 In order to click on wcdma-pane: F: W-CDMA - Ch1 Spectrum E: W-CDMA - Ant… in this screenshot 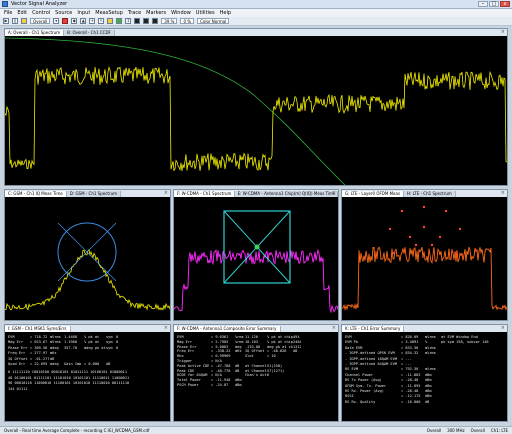, I will do `click(256, 255)`.